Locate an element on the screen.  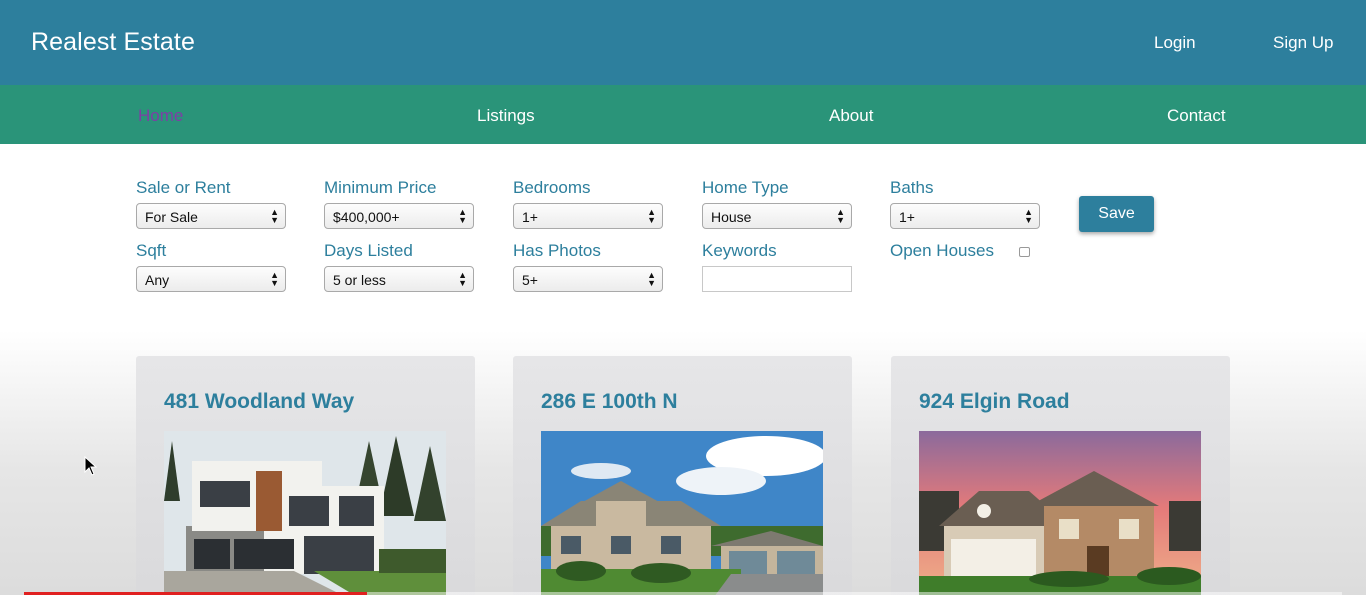
suburban-house-image is located at coordinates (682, 513).